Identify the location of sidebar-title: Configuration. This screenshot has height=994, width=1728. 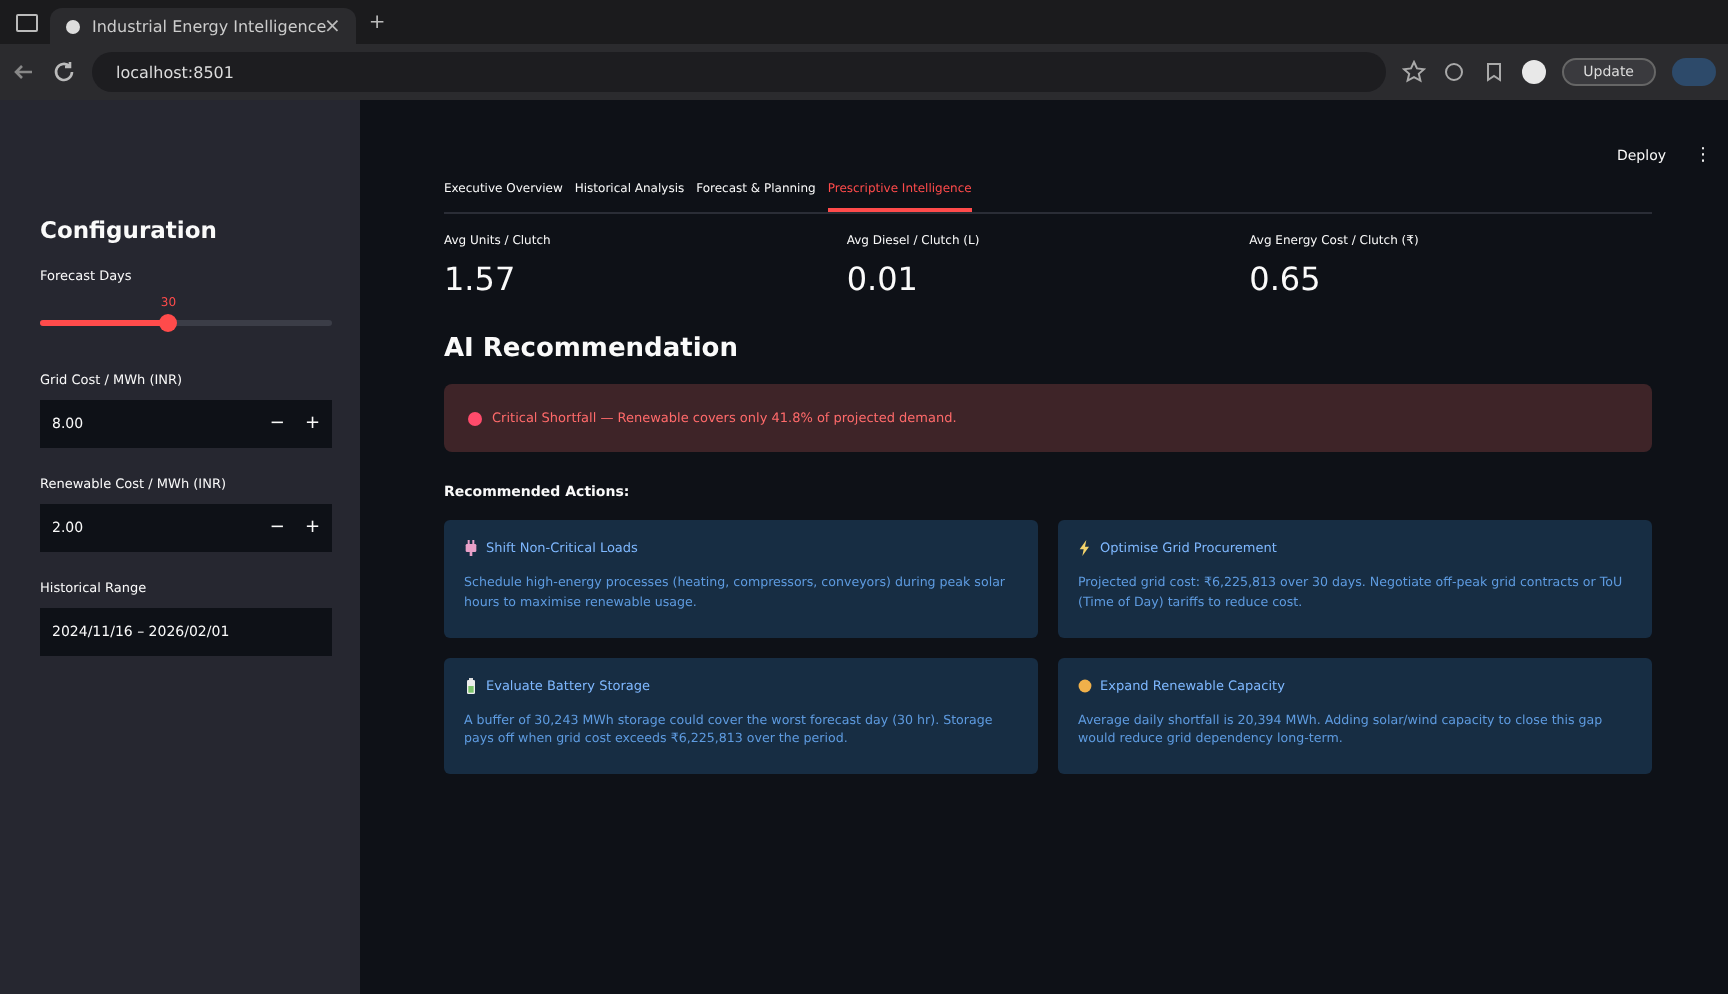
(129, 230).